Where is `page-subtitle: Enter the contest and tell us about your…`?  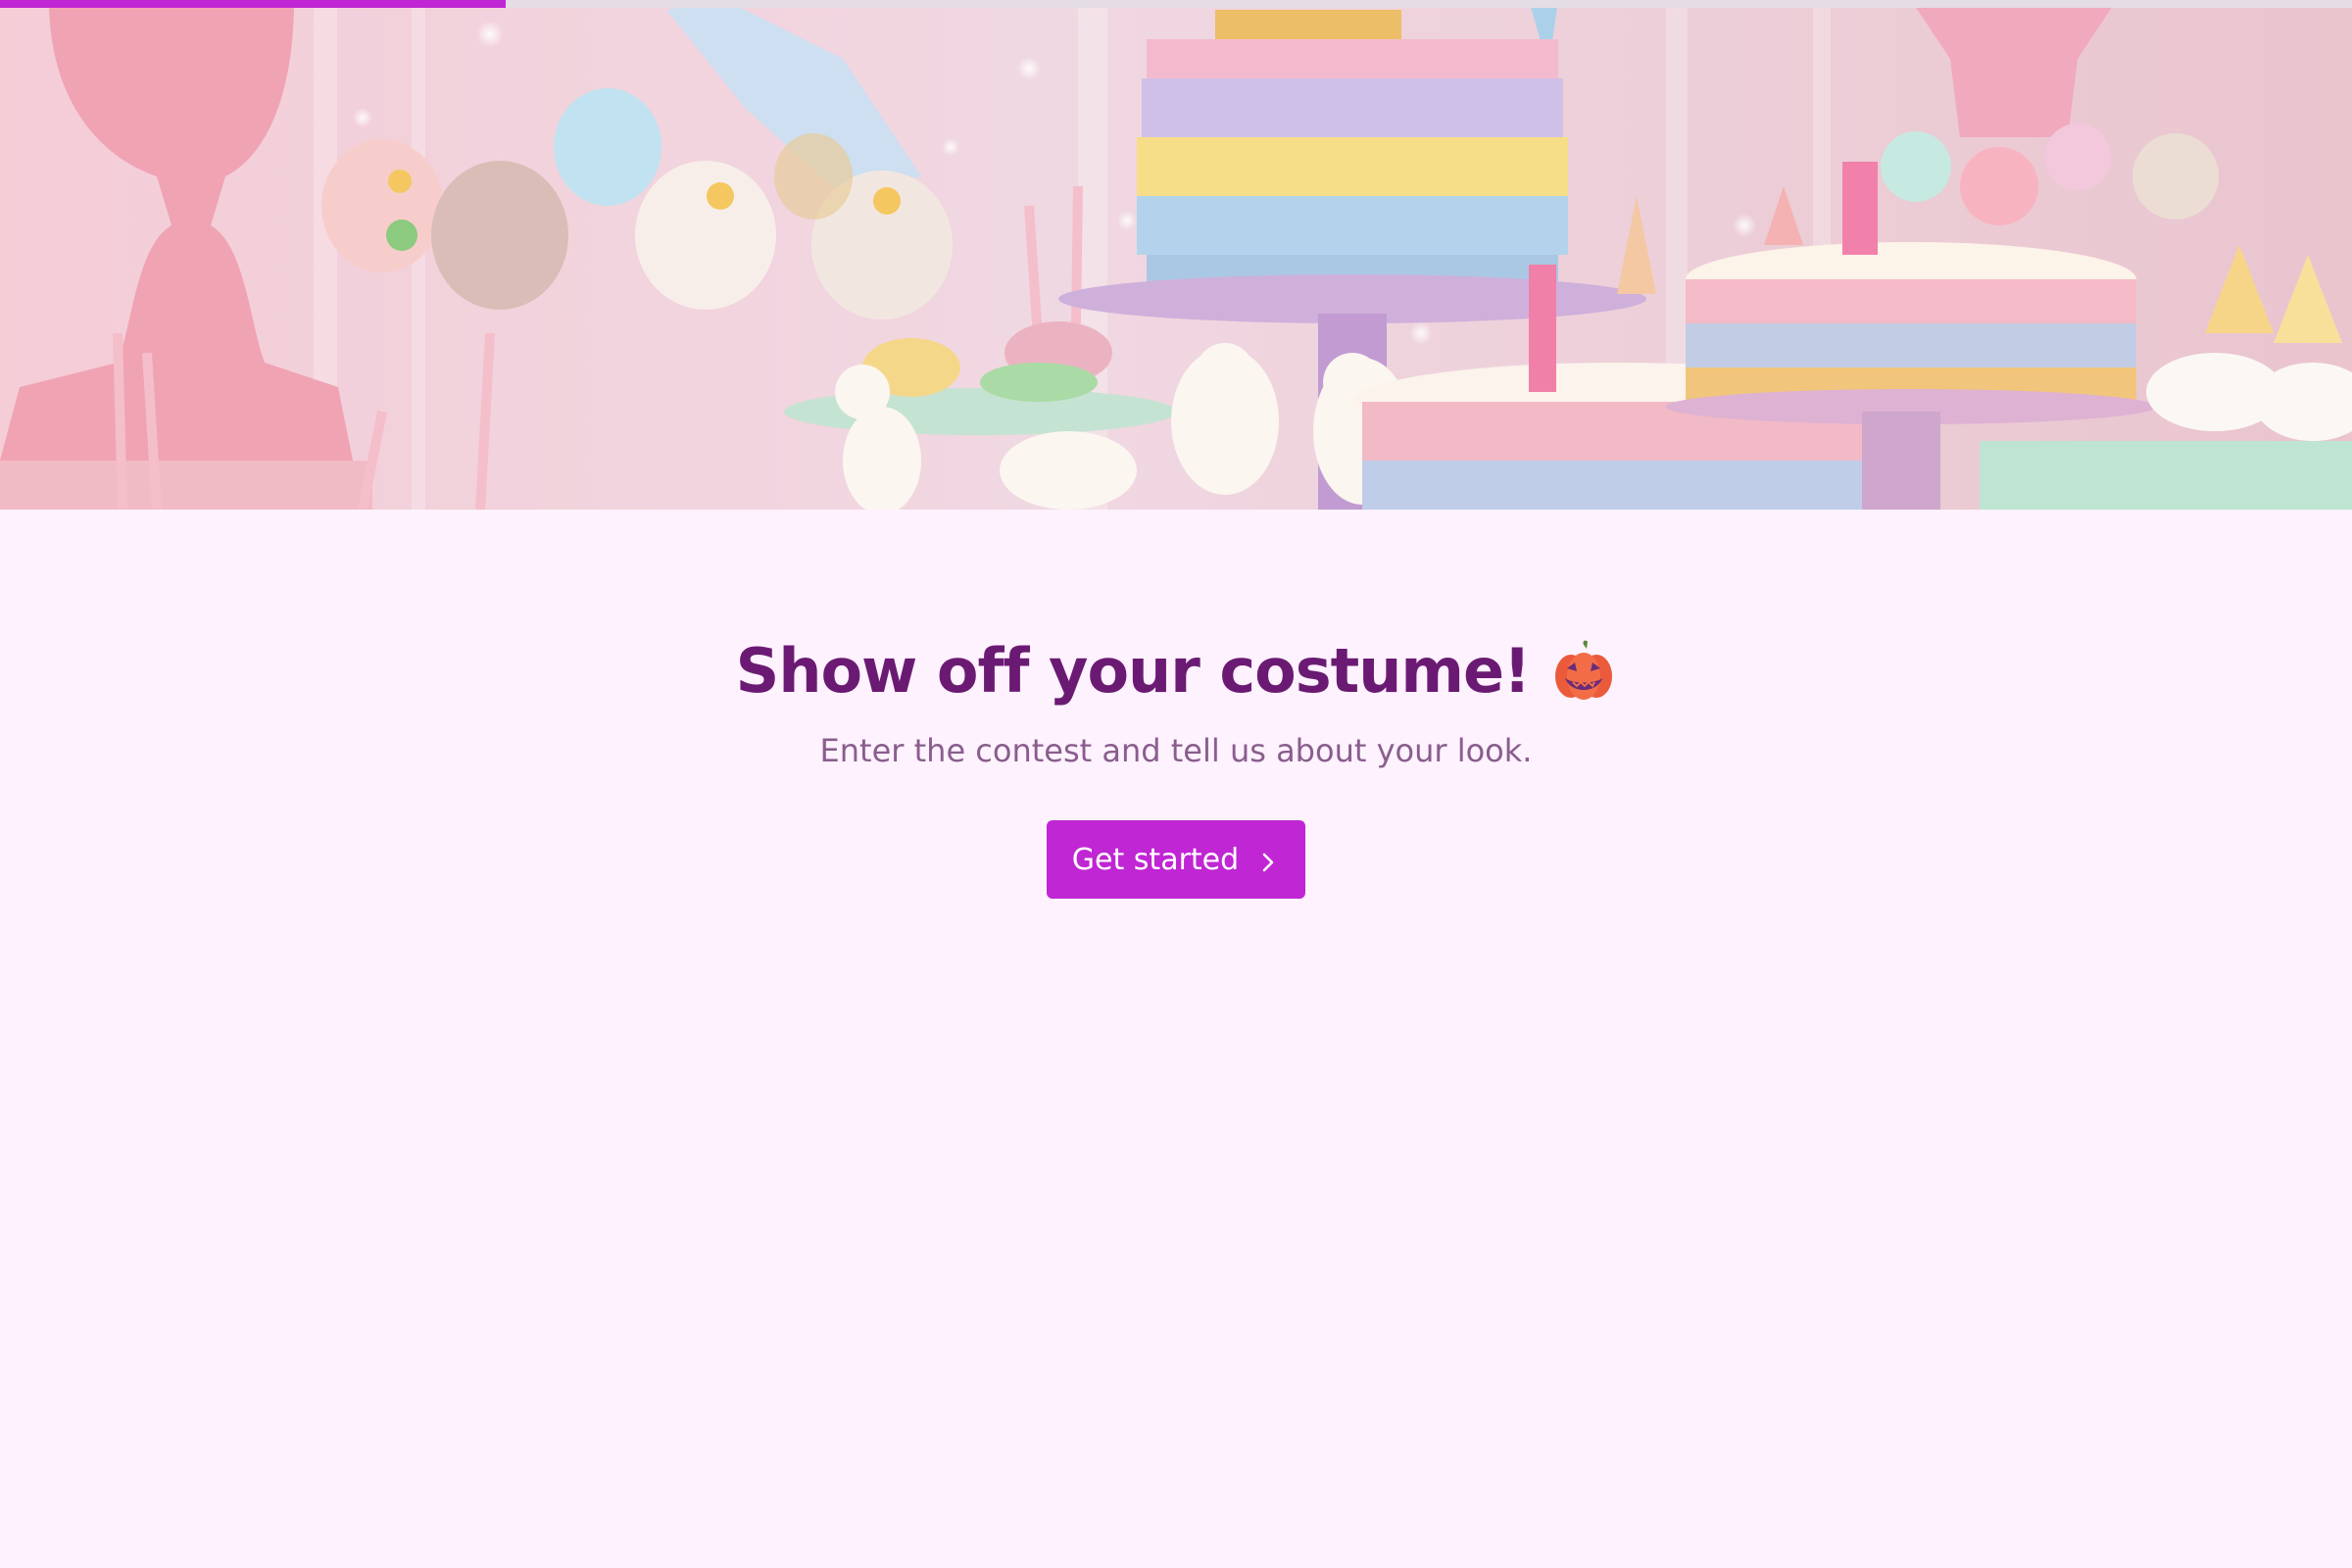
page-subtitle: Enter the contest and tell us about your… is located at coordinates (1176, 750).